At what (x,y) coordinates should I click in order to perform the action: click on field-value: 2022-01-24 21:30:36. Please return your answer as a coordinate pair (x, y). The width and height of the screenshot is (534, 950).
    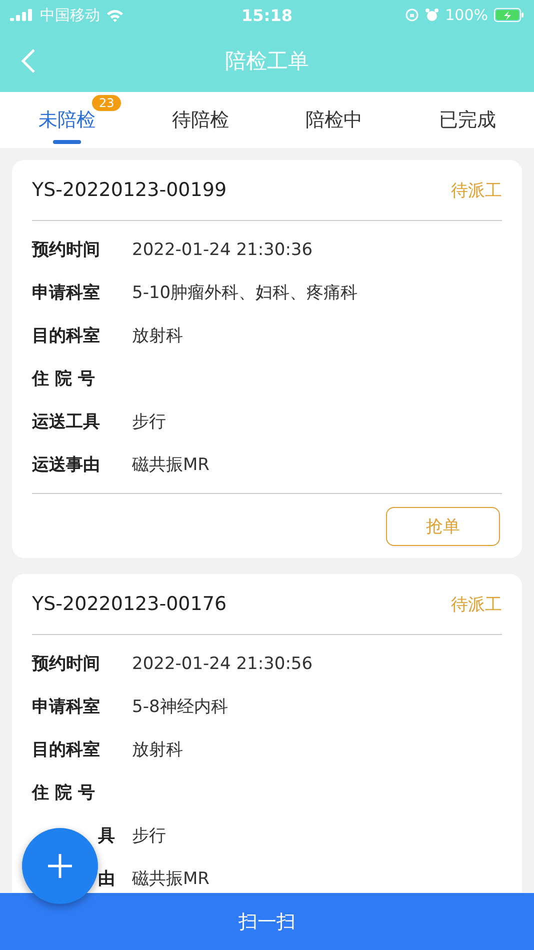
    Looking at the image, I should click on (222, 250).